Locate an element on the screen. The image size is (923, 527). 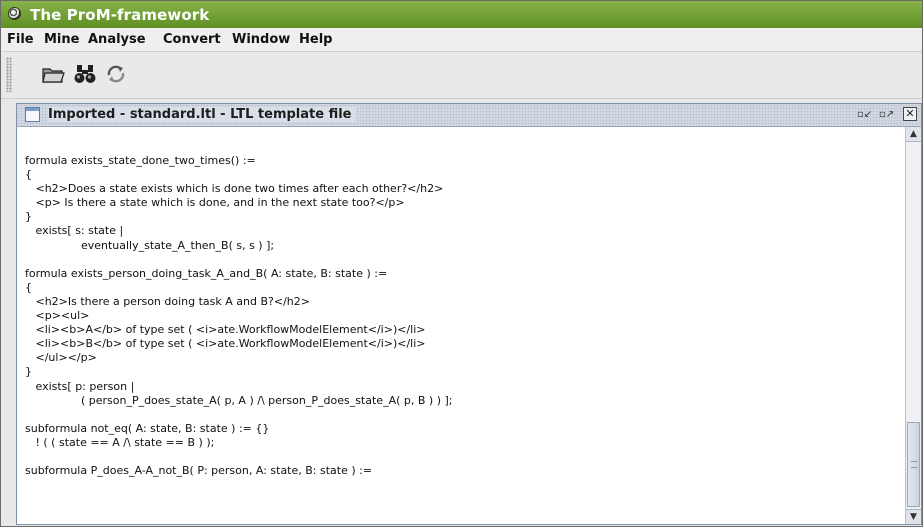
window-title-bar: The ProM-framework is located at coordinates (461, 14).